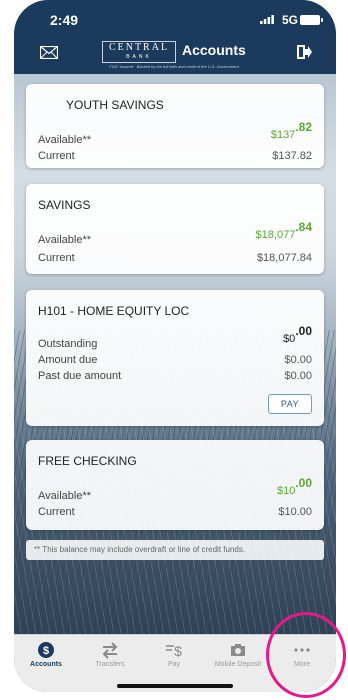 This screenshot has width=348, height=700. Describe the element at coordinates (110, 650) in the screenshot. I see `transfer-arrows-icon` at that location.